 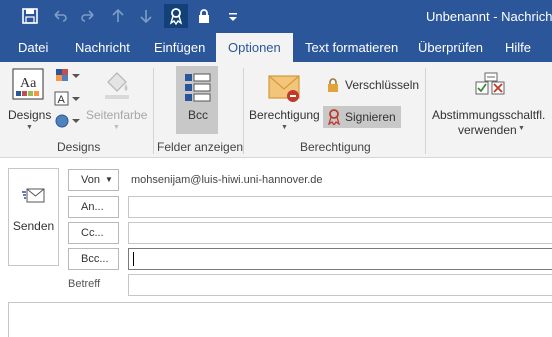 What do you see at coordinates (198, 115) in the screenshot?
I see `bcc-toggle-label: Bcc` at bounding box center [198, 115].